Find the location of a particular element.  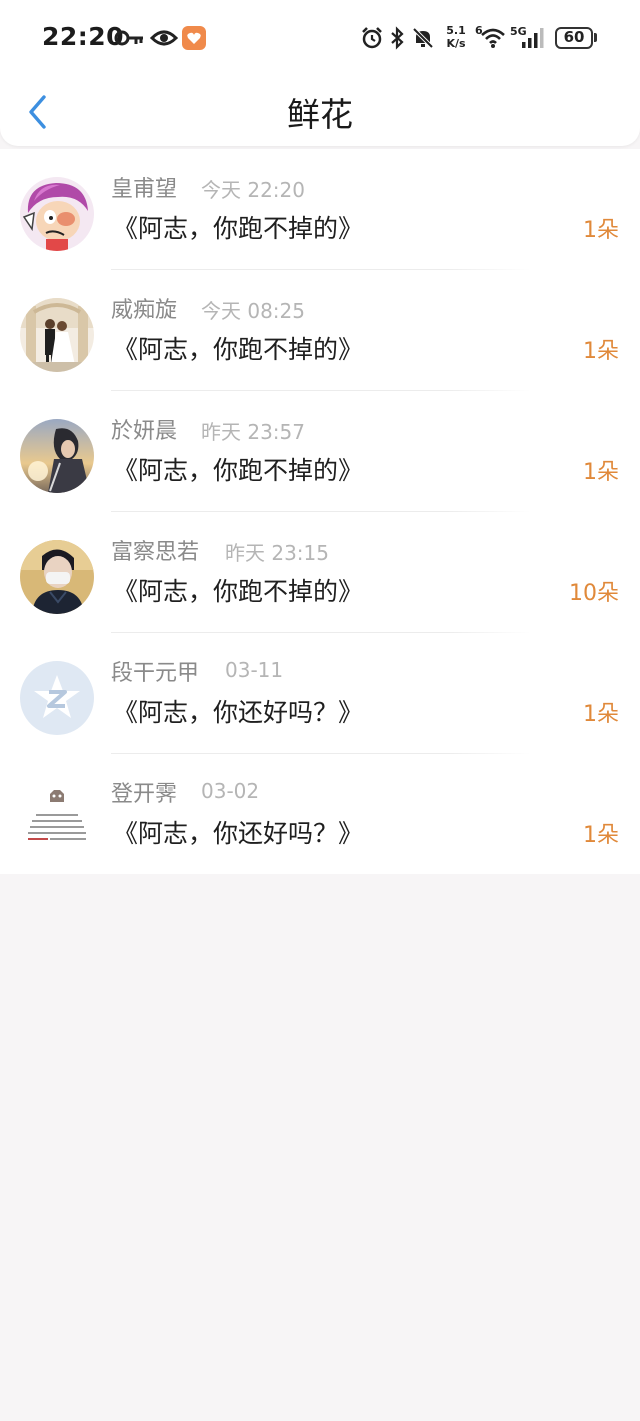

send-time: 03-02 is located at coordinates (230, 791).